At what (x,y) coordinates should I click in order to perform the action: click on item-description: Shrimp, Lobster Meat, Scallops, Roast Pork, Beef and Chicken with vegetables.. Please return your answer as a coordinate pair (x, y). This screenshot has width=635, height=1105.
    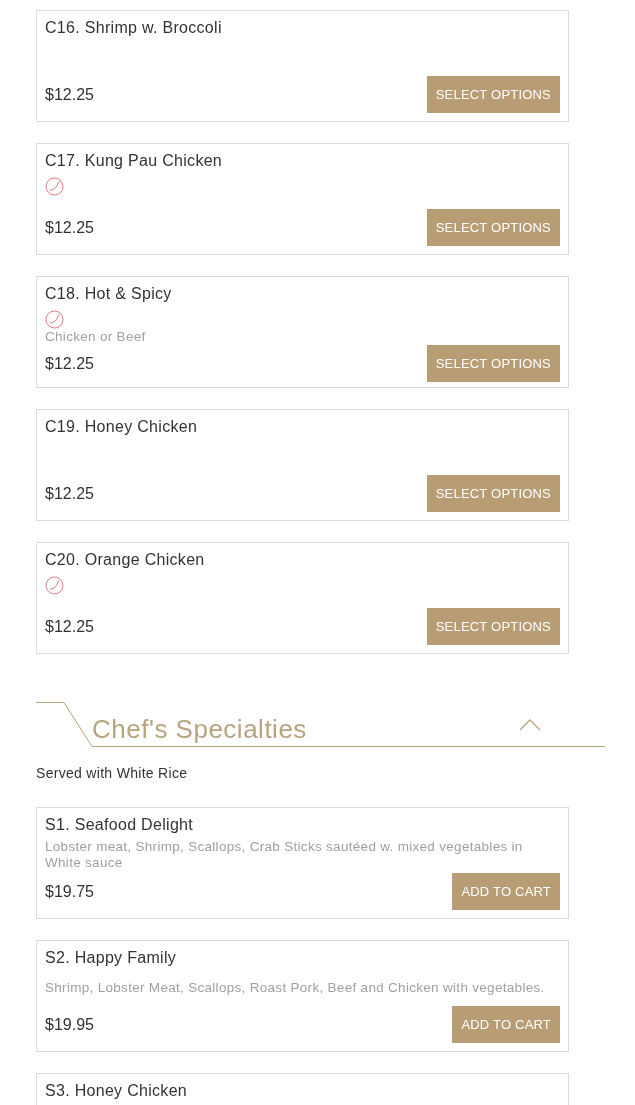
    Looking at the image, I should click on (295, 987).